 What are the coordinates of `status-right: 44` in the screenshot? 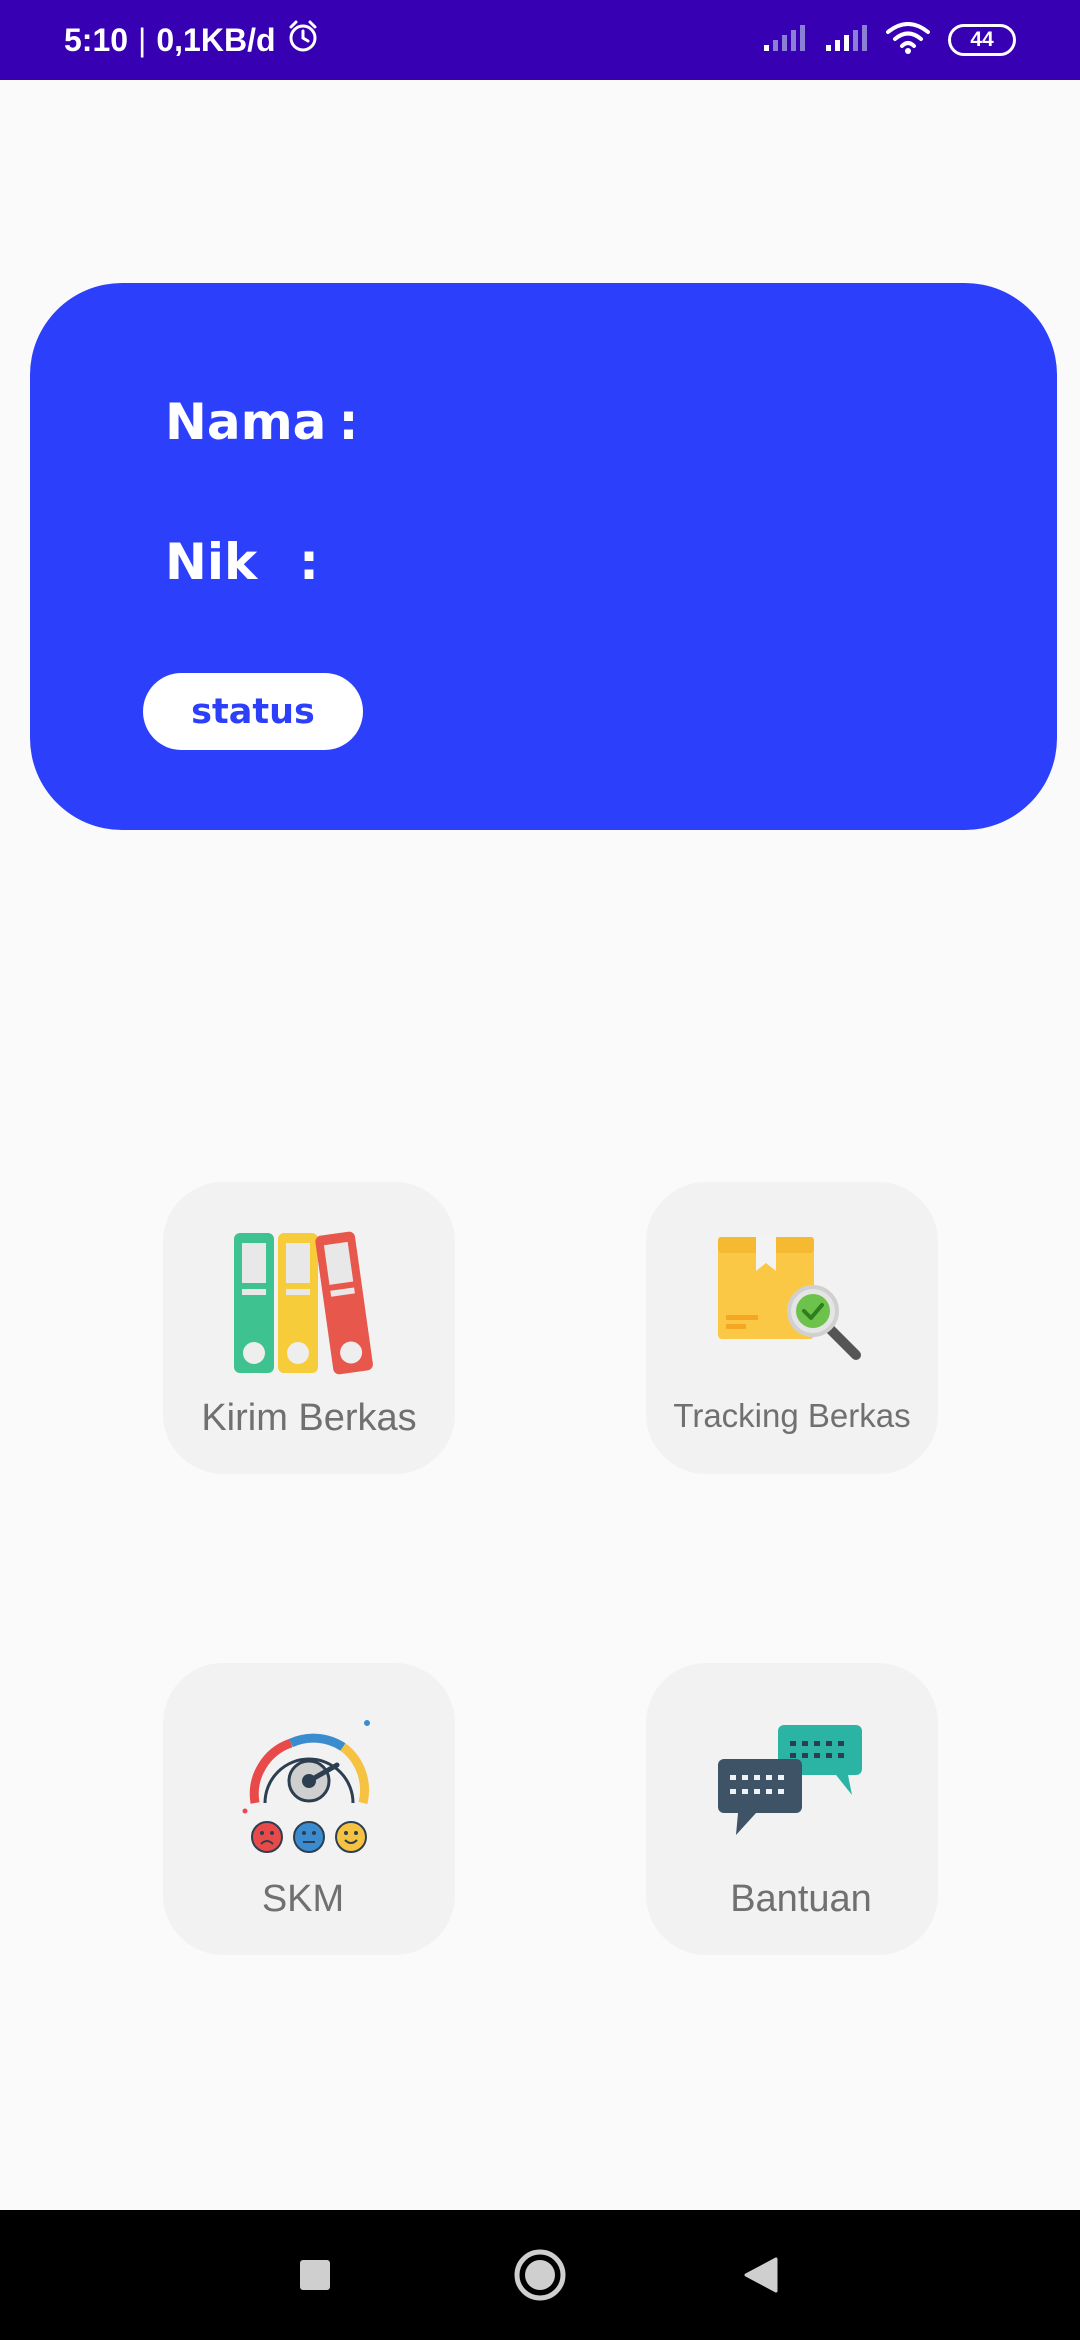 It's located at (889, 40).